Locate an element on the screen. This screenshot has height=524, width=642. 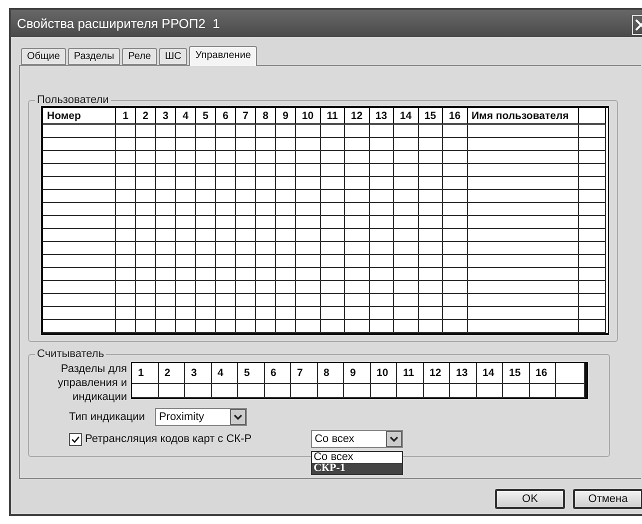
tab: Общие is located at coordinates (43, 56).